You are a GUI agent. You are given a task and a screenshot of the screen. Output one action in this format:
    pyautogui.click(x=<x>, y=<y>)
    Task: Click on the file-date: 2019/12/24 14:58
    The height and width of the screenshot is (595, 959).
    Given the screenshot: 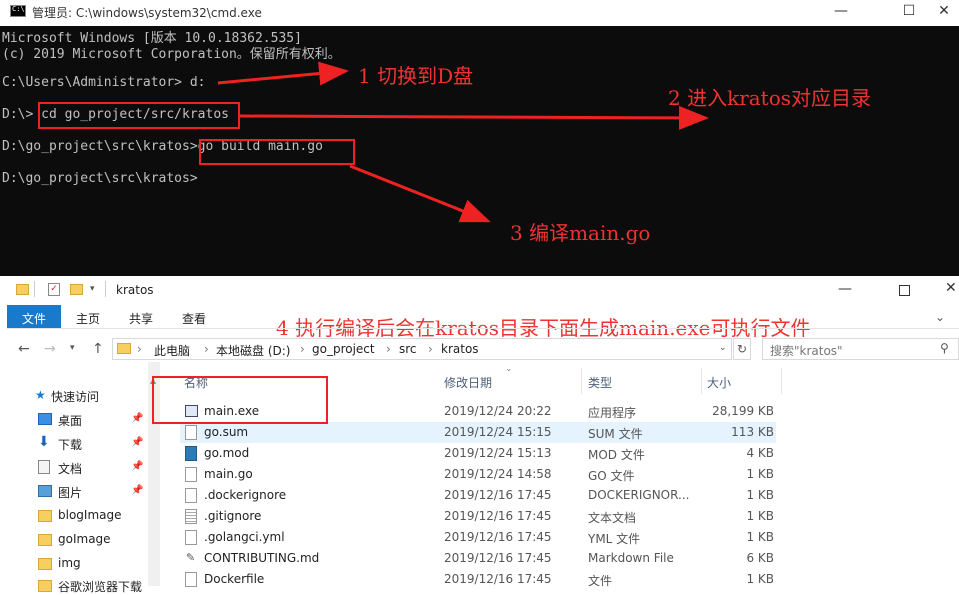 What is the action you would take?
    pyautogui.click(x=498, y=474)
    